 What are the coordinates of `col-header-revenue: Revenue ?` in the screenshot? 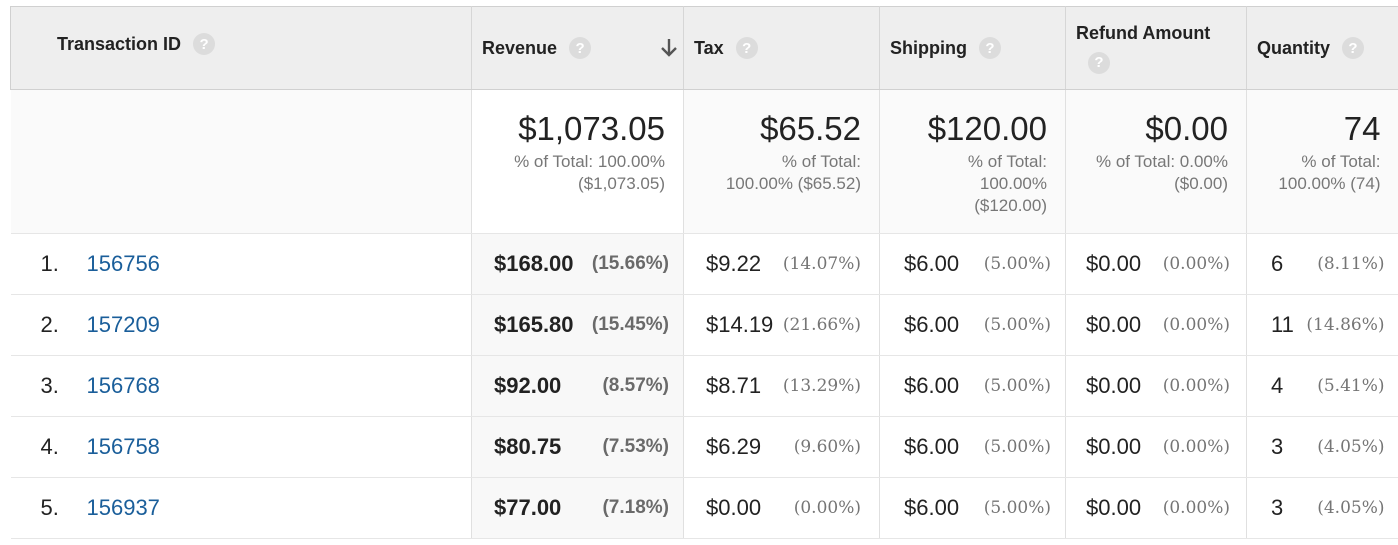 It's located at (577, 48).